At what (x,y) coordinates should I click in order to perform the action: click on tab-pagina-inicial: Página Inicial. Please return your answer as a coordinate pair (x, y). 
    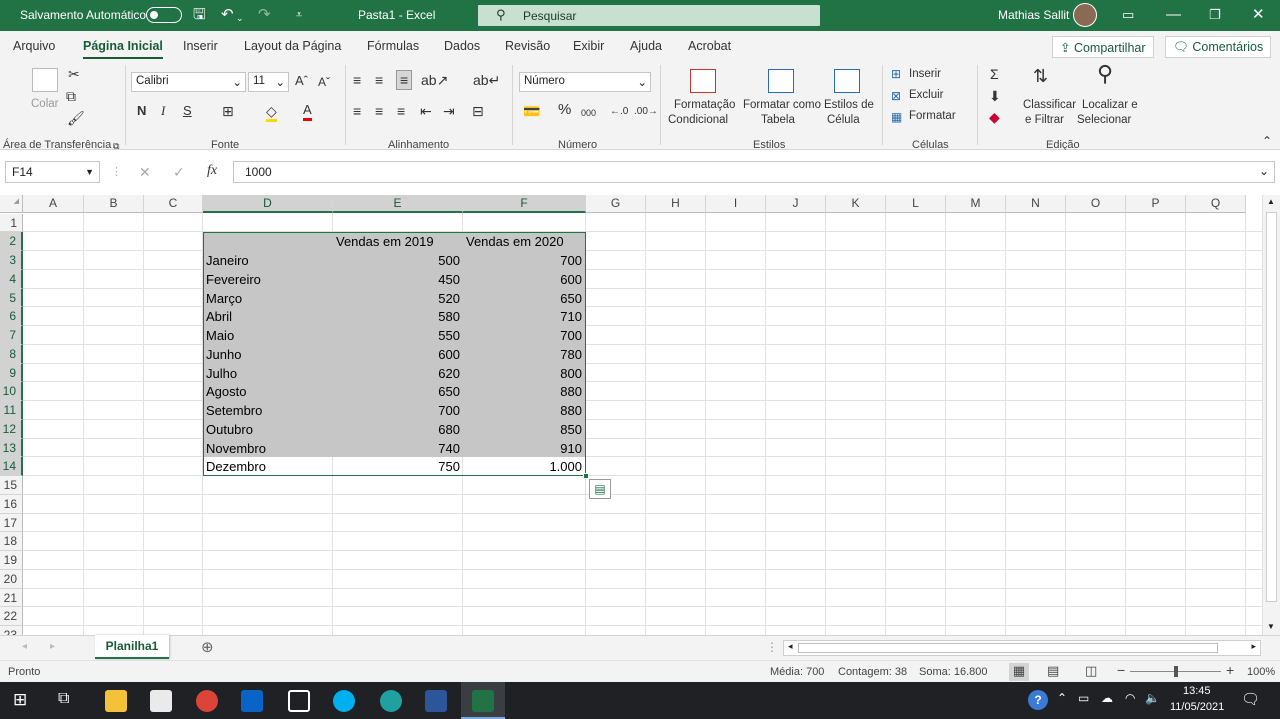
    Looking at the image, I should click on (123, 49).